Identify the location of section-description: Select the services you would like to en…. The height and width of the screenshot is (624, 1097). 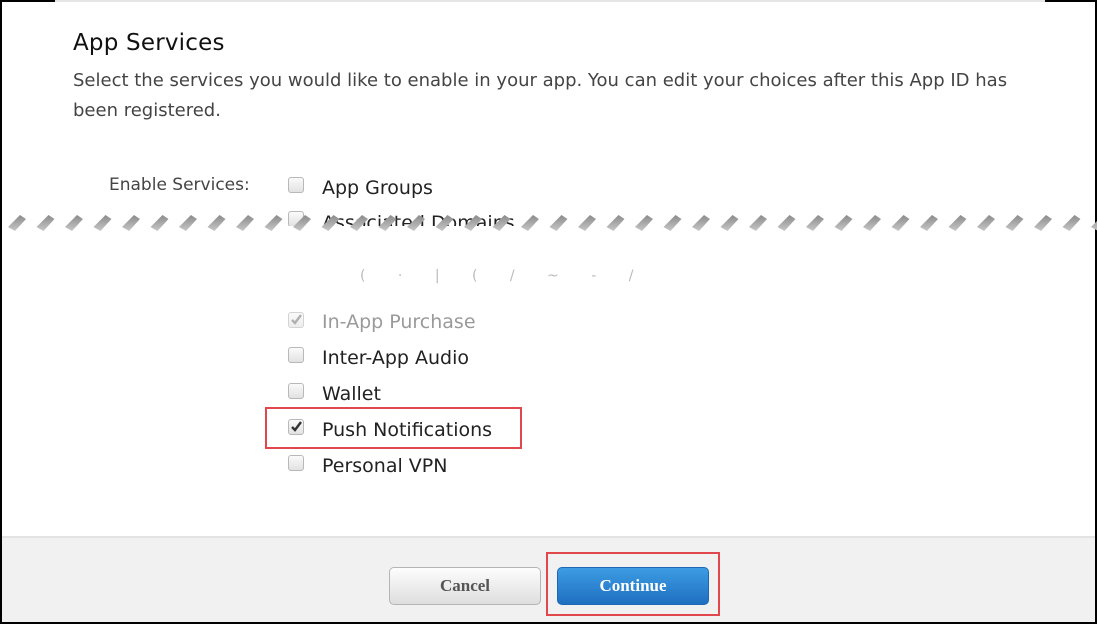
(540, 95).